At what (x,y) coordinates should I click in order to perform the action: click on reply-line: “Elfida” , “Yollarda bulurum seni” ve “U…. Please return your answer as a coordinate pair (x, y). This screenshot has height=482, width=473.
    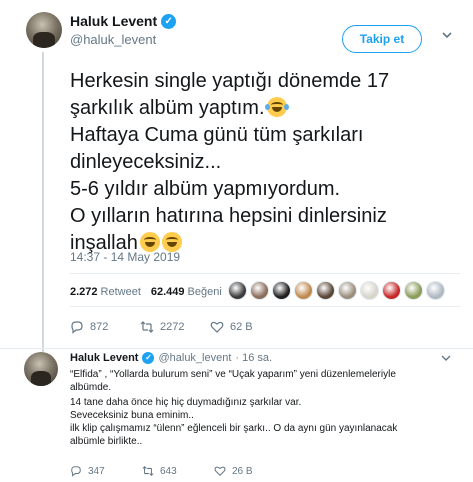
    Looking at the image, I should click on (233, 374).